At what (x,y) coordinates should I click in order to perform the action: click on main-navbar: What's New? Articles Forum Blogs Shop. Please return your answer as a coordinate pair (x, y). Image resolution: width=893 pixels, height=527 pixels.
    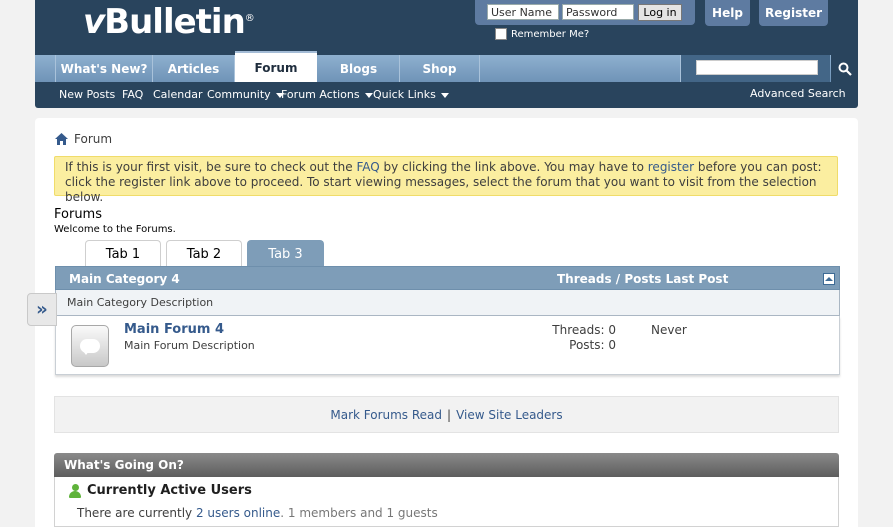
    Looking at the image, I should click on (446, 66).